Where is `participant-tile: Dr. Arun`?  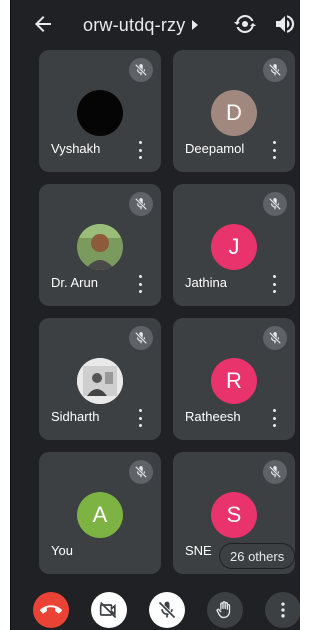 participant-tile: Dr. Arun is located at coordinates (100, 245).